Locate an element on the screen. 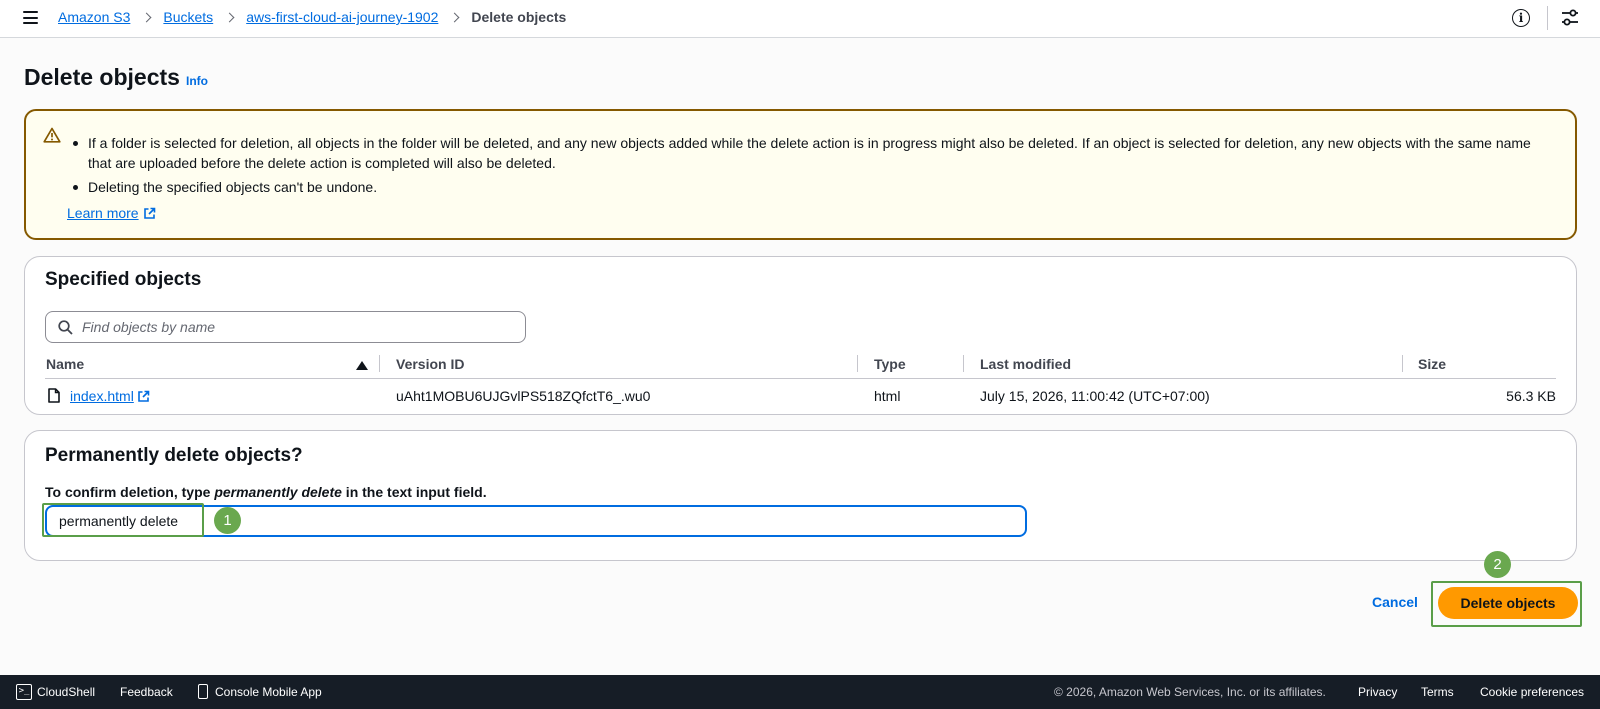 This screenshot has width=1600, height=709. object-version-id: uAht1MOBU6UJGvlPS518ZQfctT6_.wu0 is located at coordinates (523, 396).